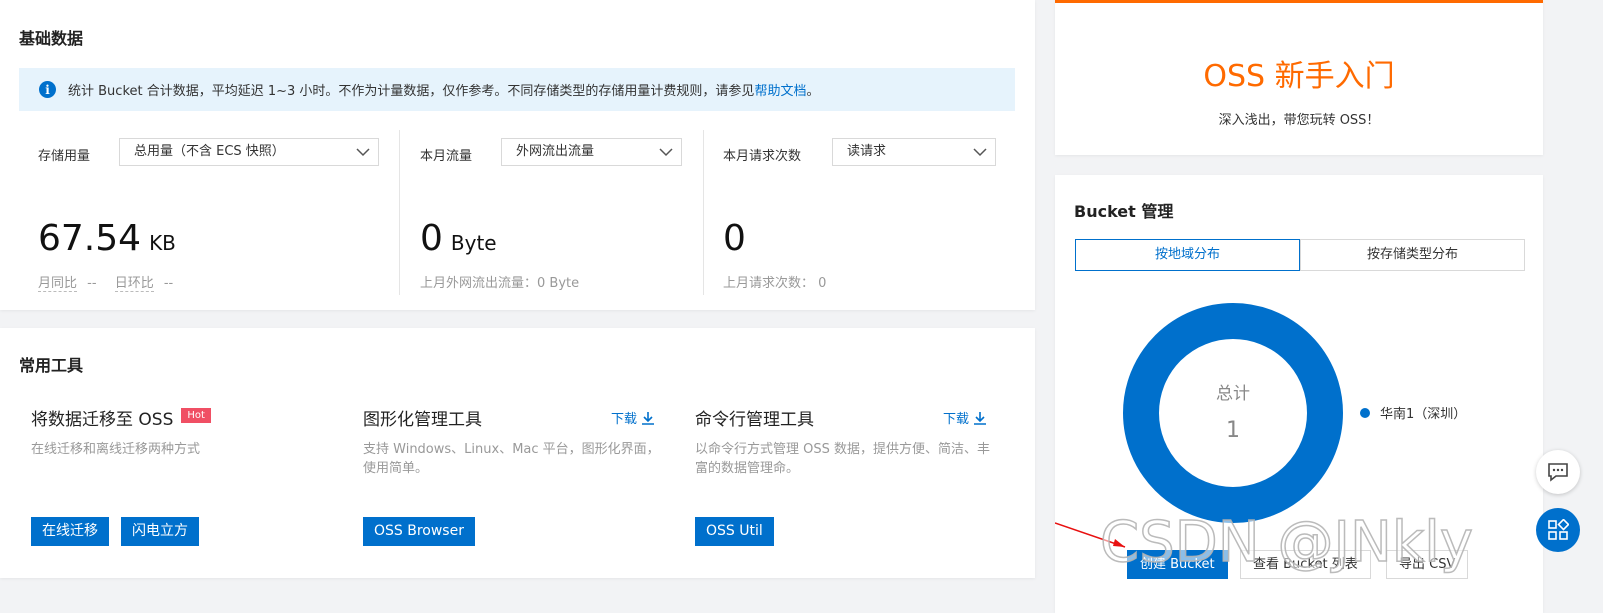 The image size is (1603, 613). Describe the element at coordinates (51, 38) in the screenshot. I see `basic-data-title: 基础数据` at that location.